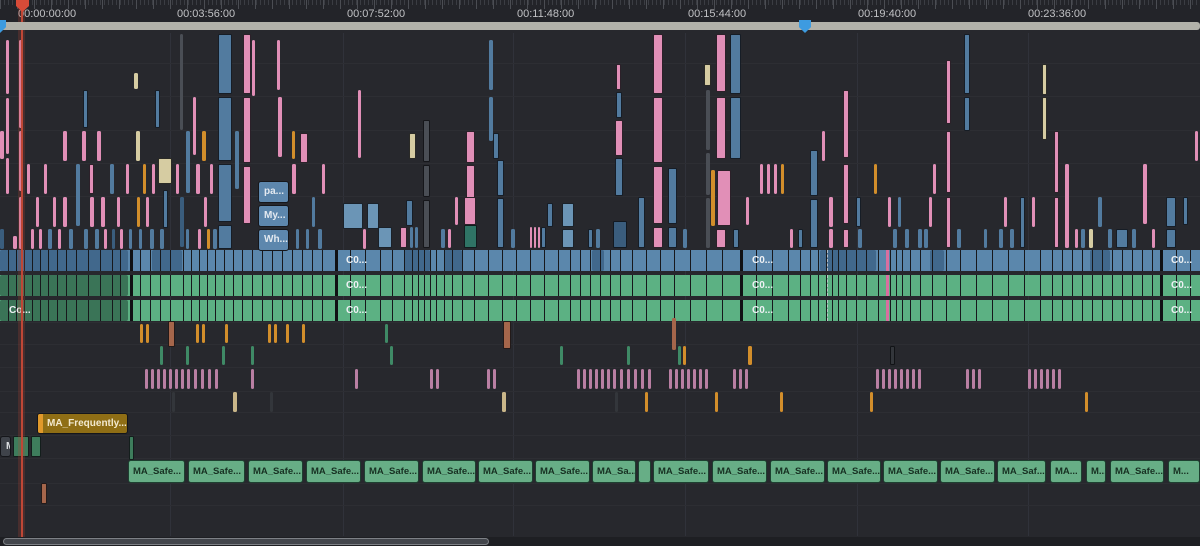 Image resolution: width=1200 pixels, height=546 pixels. Describe the element at coordinates (600, 26) in the screenshot. I see `timeline-zoom-scrollbar` at that location.